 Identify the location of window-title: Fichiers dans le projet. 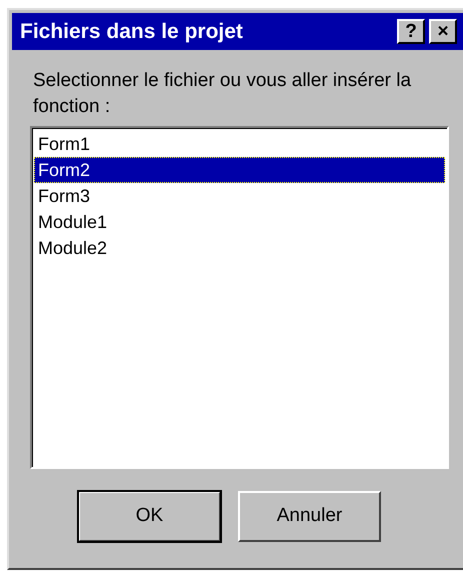
(131, 31).